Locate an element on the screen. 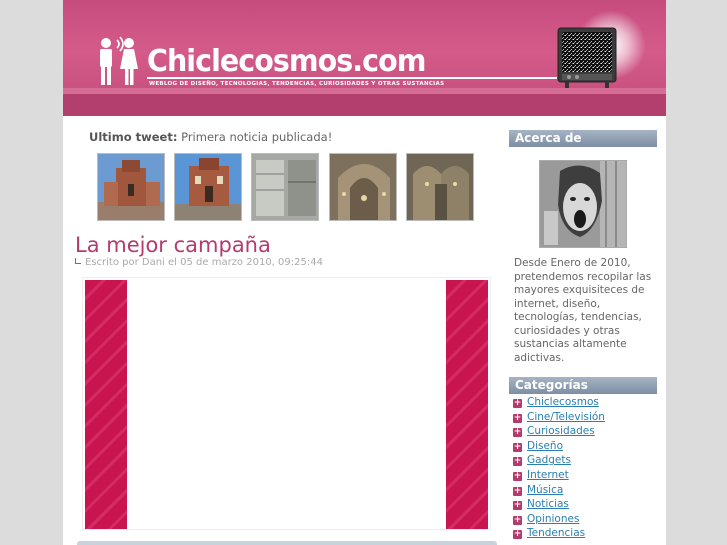  category-item: + Curiosidades is located at coordinates (559, 431).